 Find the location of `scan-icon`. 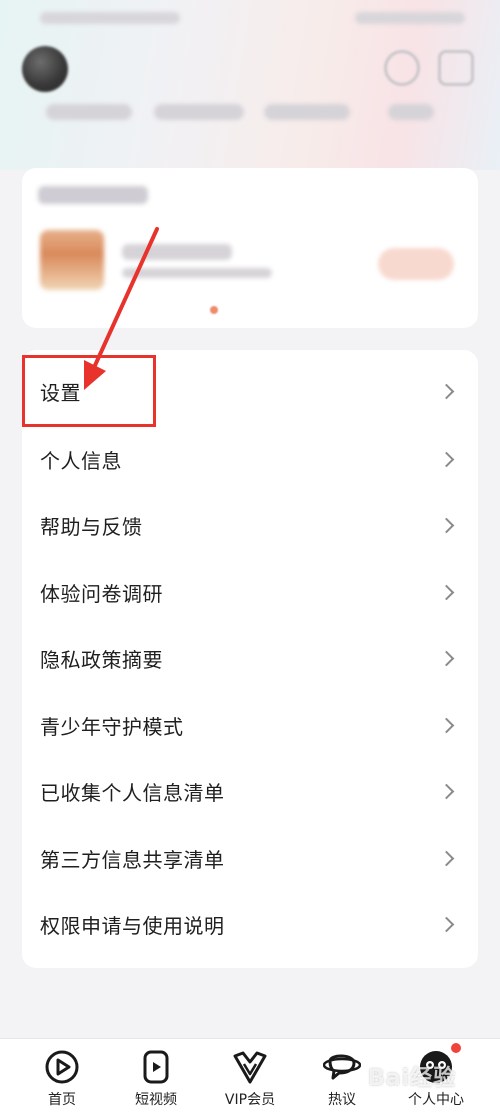

scan-icon is located at coordinates (402, 68).